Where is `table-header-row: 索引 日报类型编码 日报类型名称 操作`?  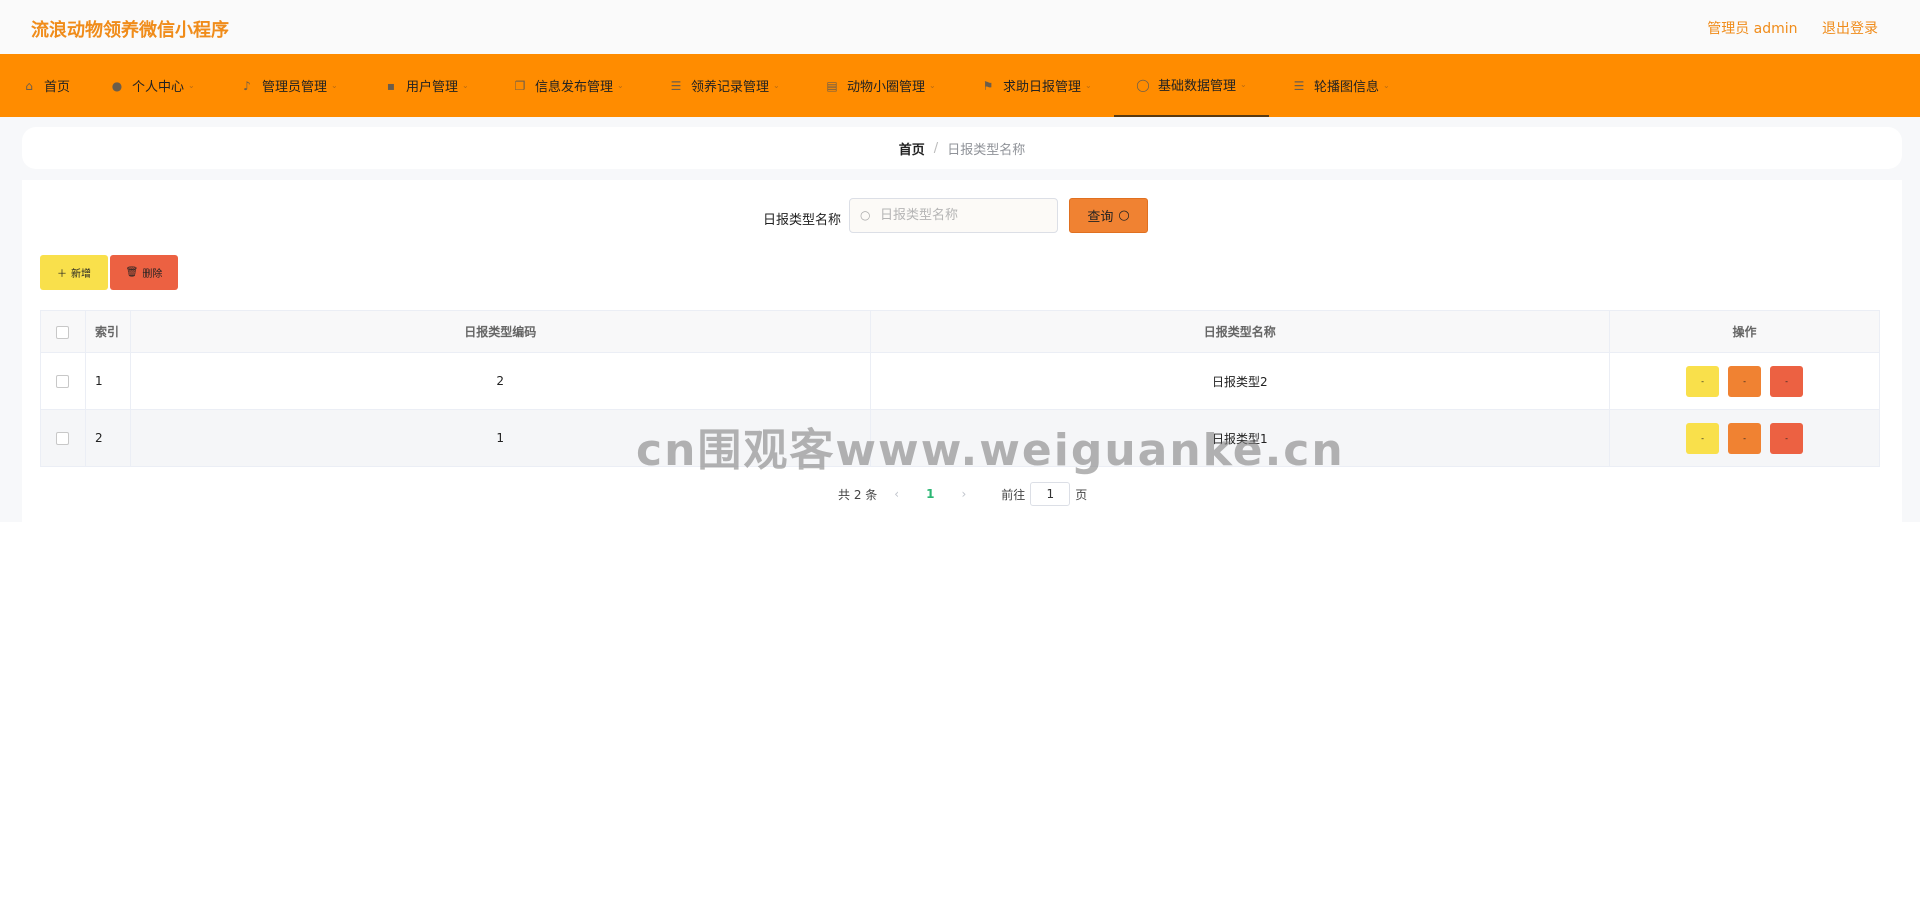
table-header-row: 索引 日报类型编码 日报类型名称 操作 is located at coordinates (960, 331).